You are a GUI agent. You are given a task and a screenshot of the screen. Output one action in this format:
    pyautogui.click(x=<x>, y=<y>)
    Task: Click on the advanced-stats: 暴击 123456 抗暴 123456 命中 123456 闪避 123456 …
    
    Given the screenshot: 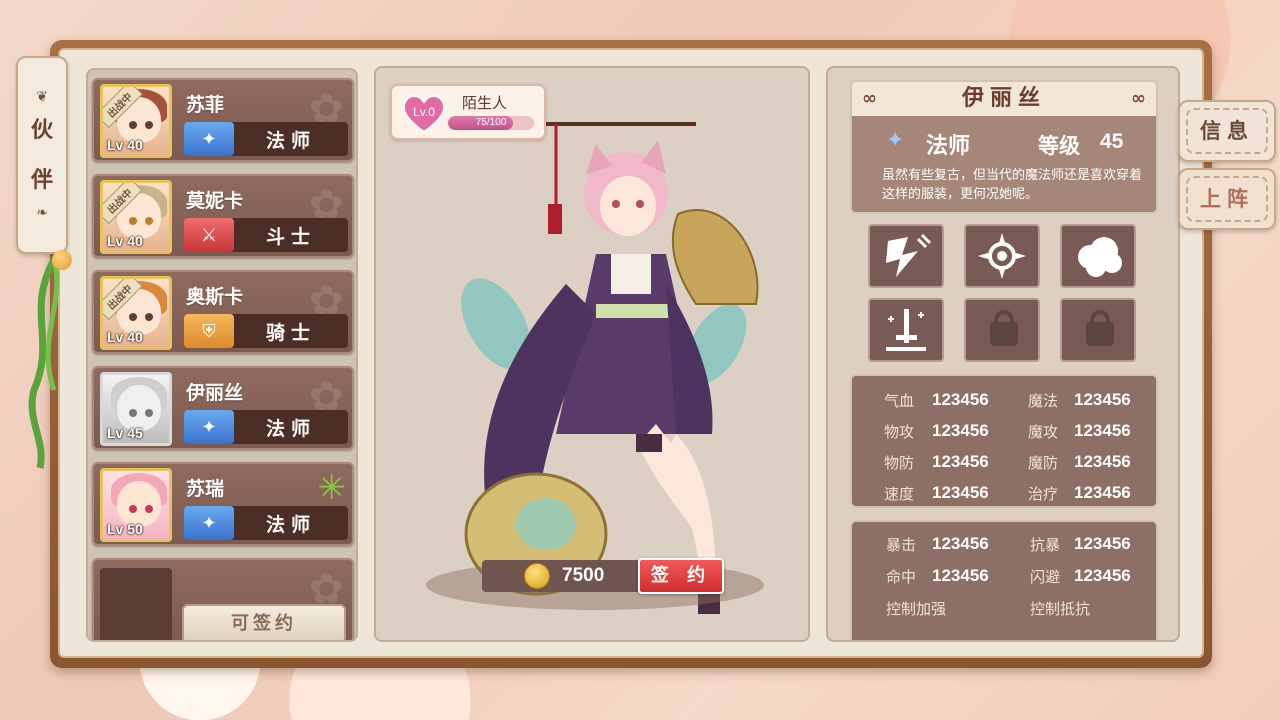 What is the action you would take?
    pyautogui.click(x=1004, y=580)
    